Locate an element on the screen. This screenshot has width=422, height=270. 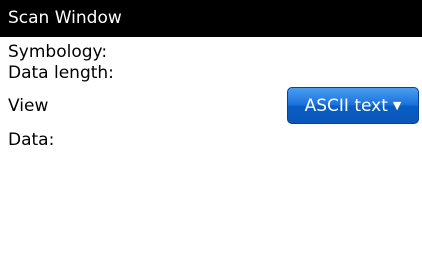
view-dropdown: ASCII text ▼ is located at coordinates (353, 105).